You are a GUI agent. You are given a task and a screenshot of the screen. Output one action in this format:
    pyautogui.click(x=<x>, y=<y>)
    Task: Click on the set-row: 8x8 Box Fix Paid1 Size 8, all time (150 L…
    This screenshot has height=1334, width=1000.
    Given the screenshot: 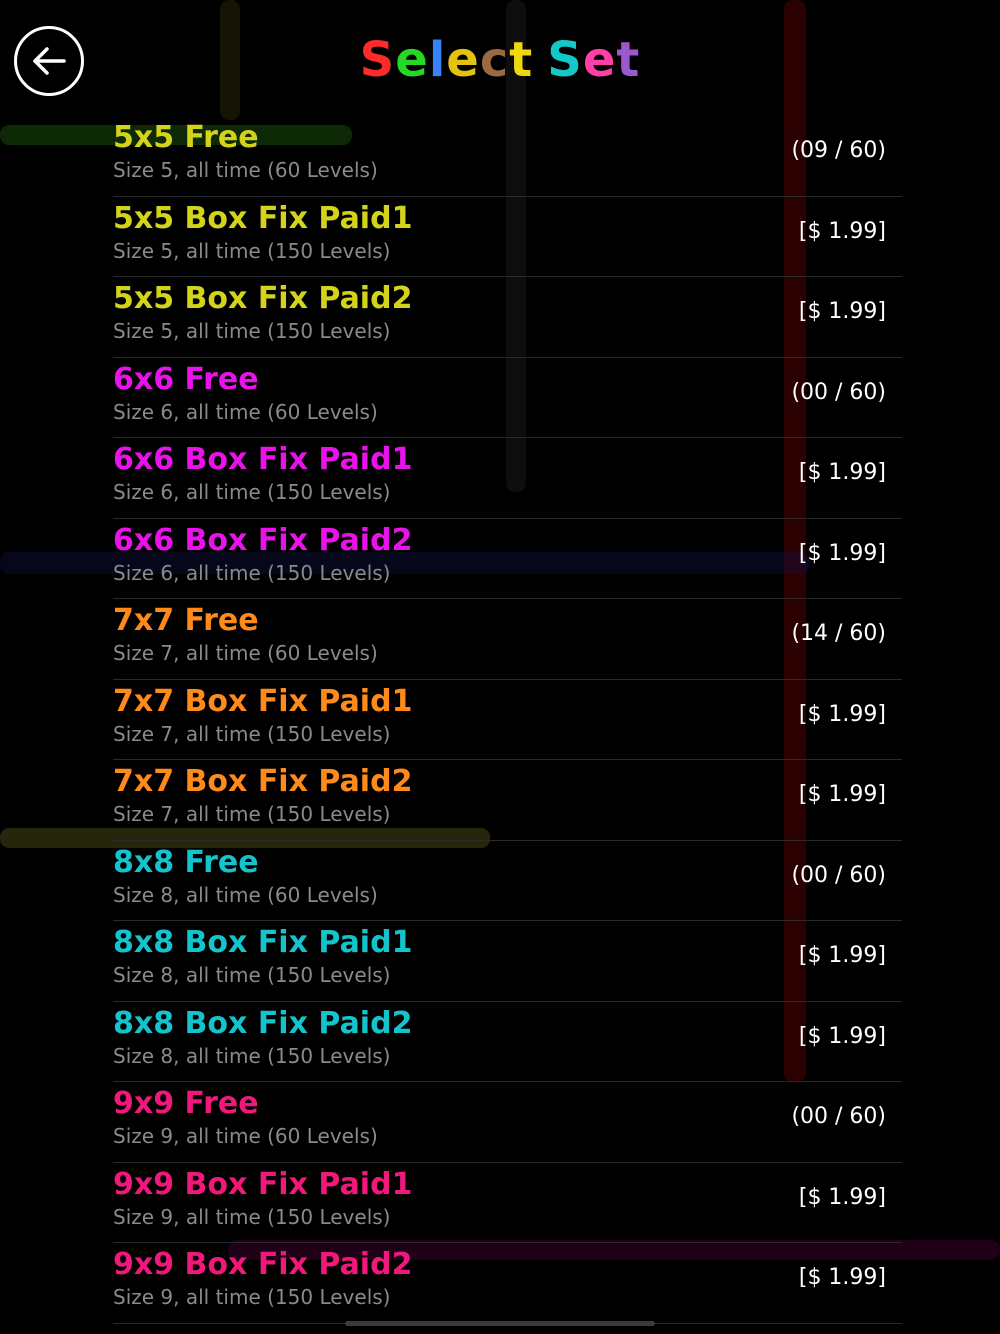 What is the action you would take?
    pyautogui.click(x=507, y=961)
    